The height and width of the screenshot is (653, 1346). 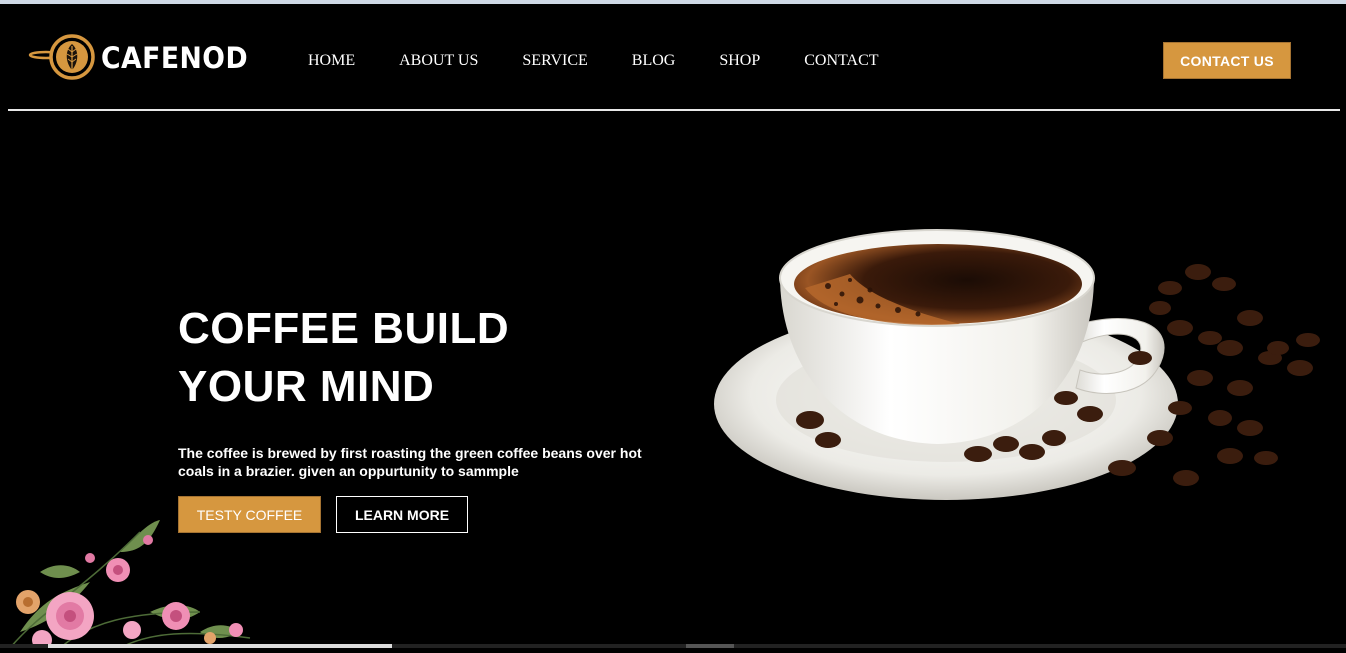 I want to click on coffee-cup-leaf-icon, so click(x=63, y=58).